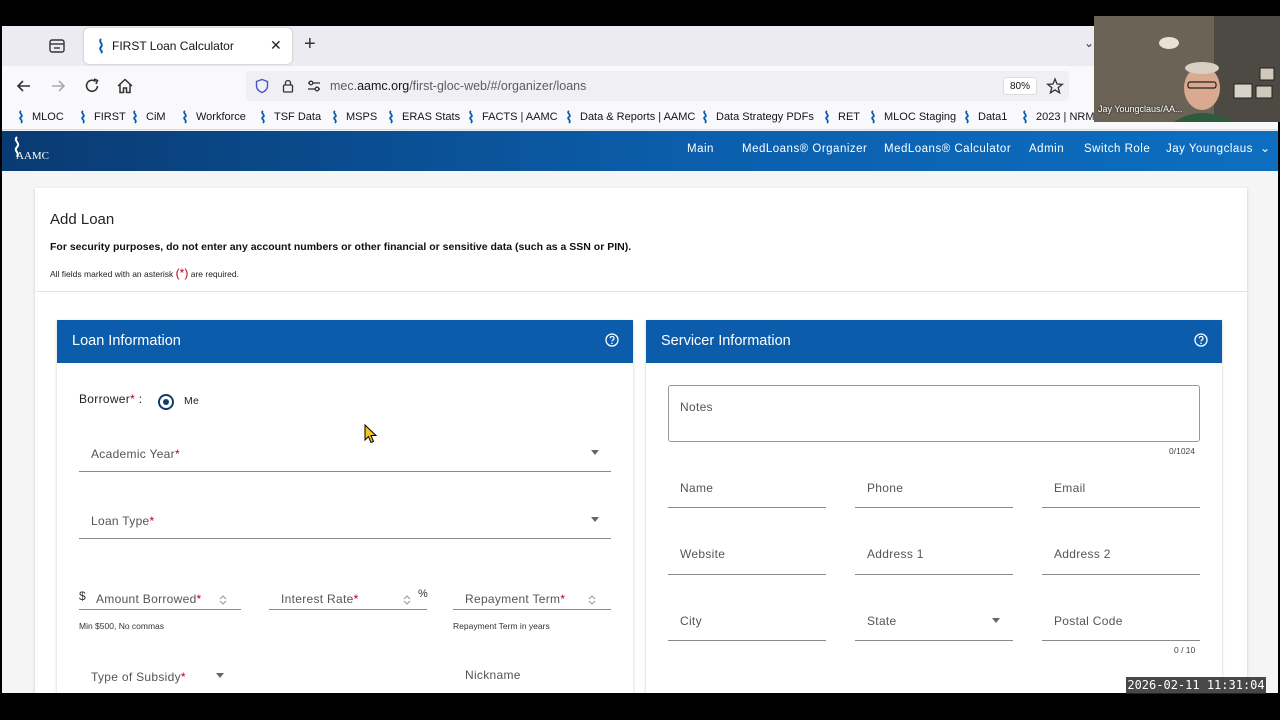 Image resolution: width=1280 pixels, height=720 pixels. I want to click on postal-code-char-counter: 0 / 10, so click(1185, 650).